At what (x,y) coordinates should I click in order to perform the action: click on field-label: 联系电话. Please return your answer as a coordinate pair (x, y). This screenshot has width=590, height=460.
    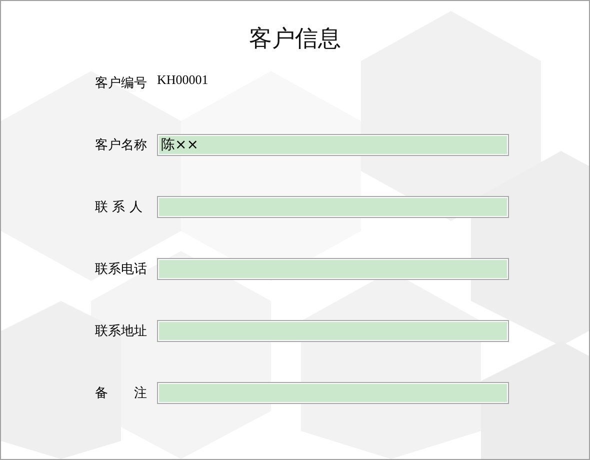
    Looking at the image, I should click on (121, 269).